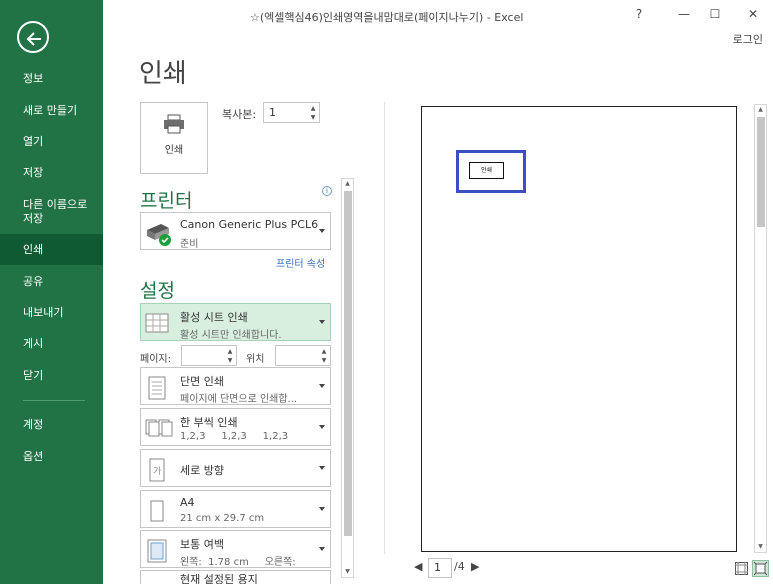 This screenshot has height=584, width=773. I want to click on back-button, so click(33, 37).